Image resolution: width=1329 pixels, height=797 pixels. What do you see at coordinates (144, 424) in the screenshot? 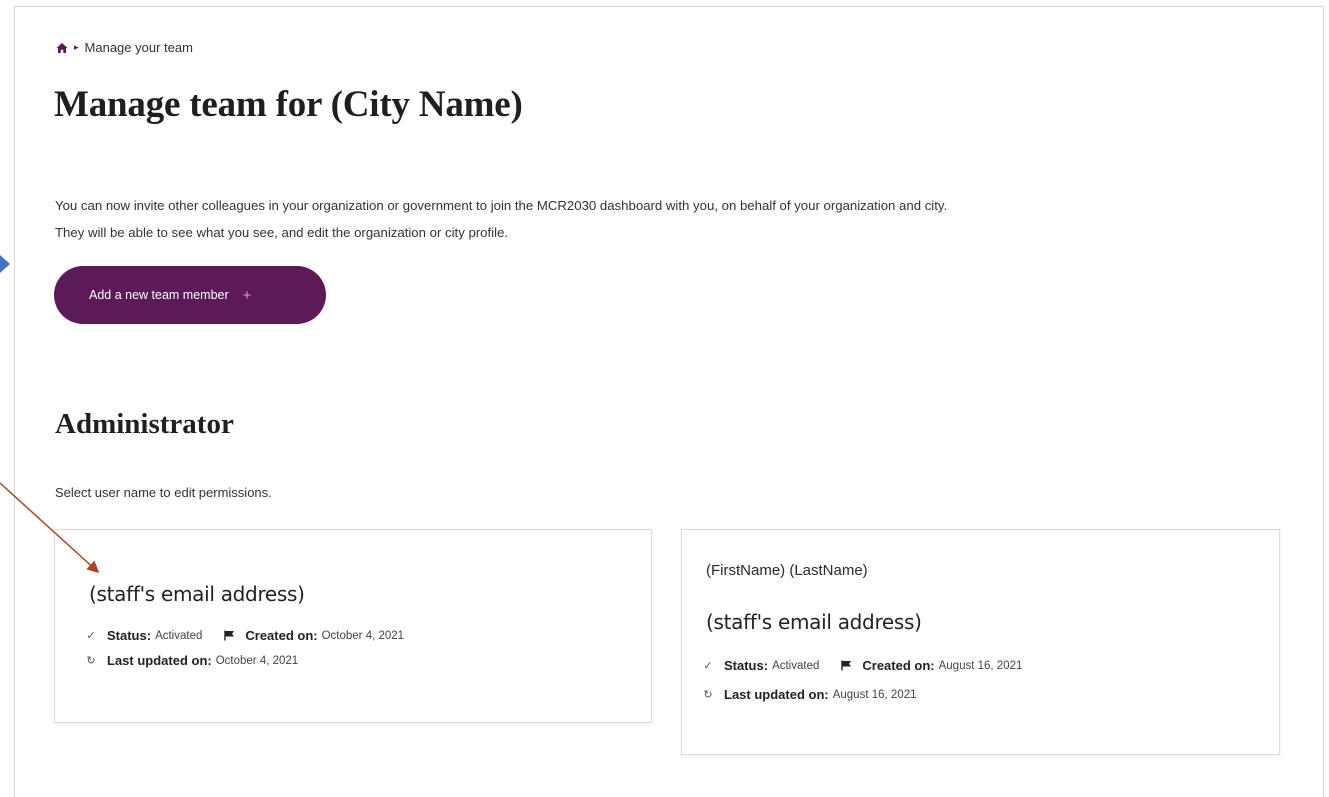
I see `administrator-section-title: Administrator` at bounding box center [144, 424].